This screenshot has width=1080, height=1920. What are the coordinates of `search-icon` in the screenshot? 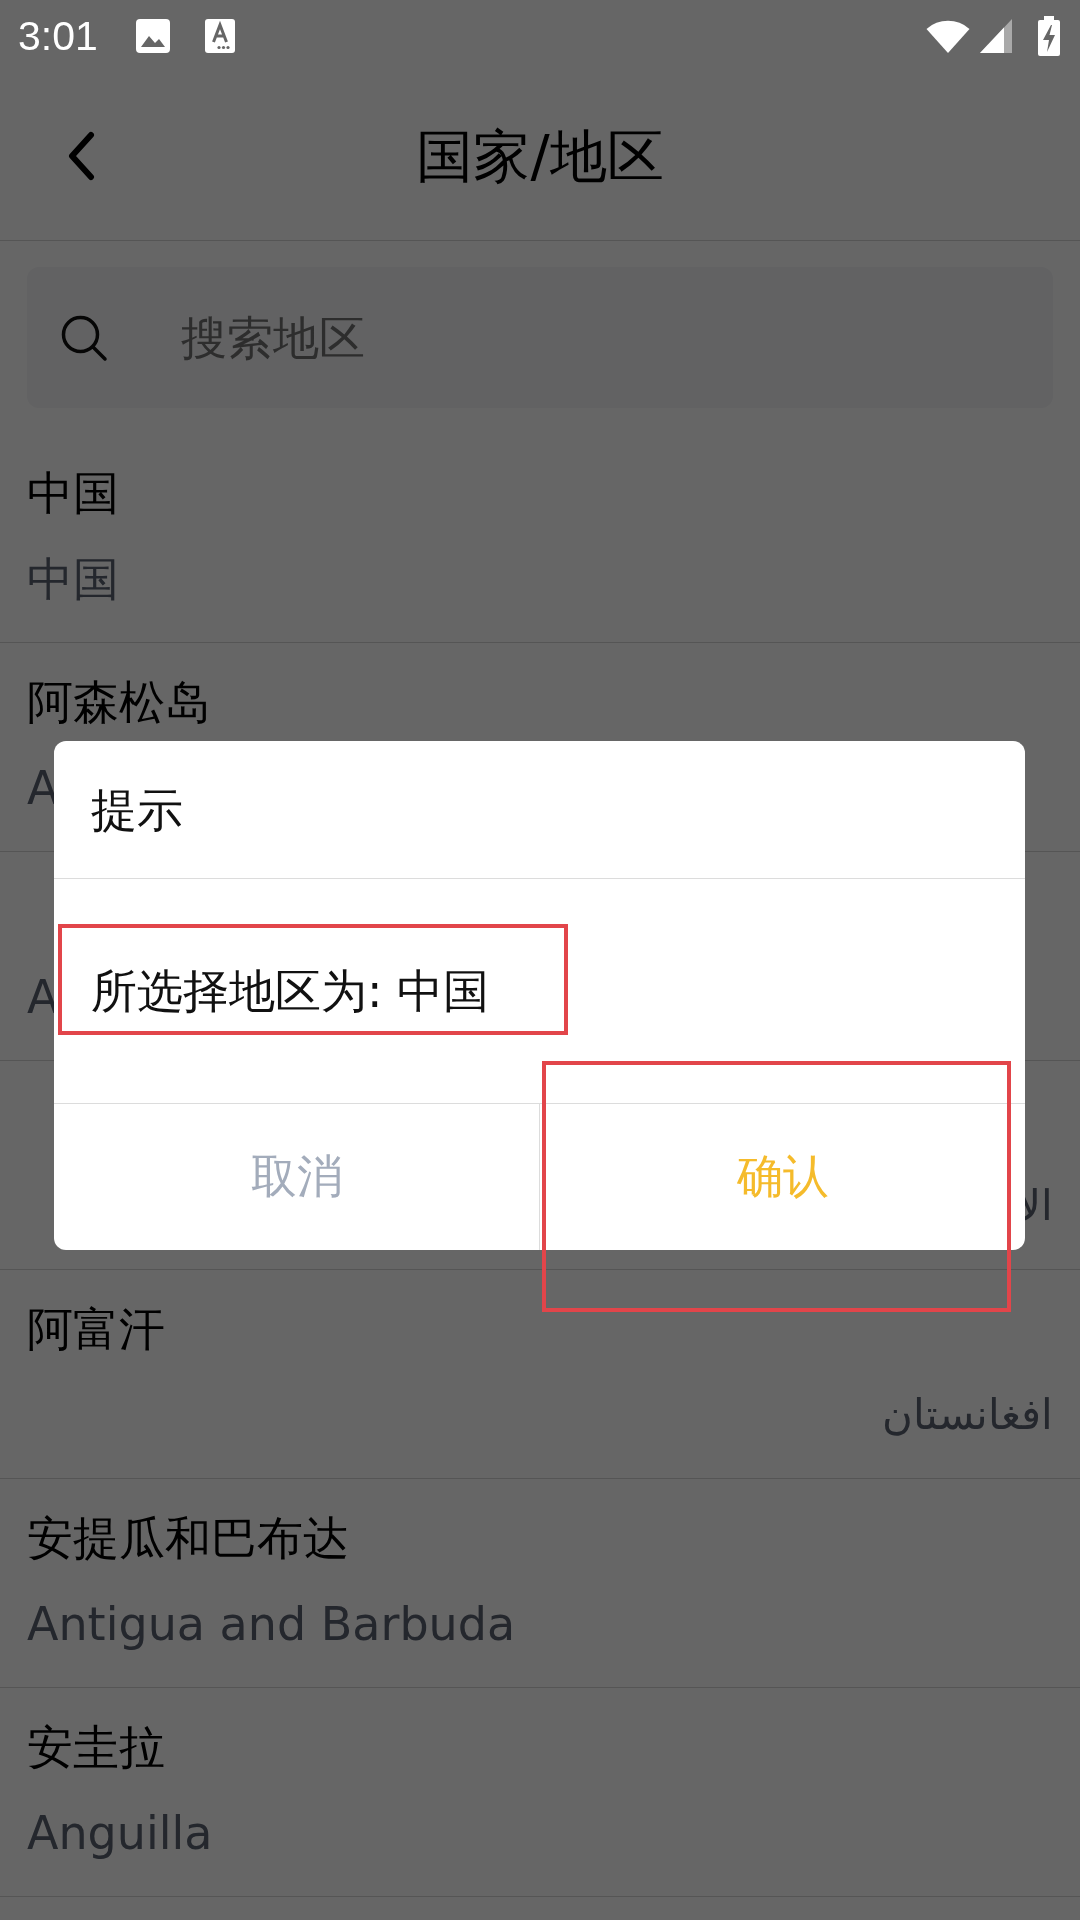 It's located at (84, 337).